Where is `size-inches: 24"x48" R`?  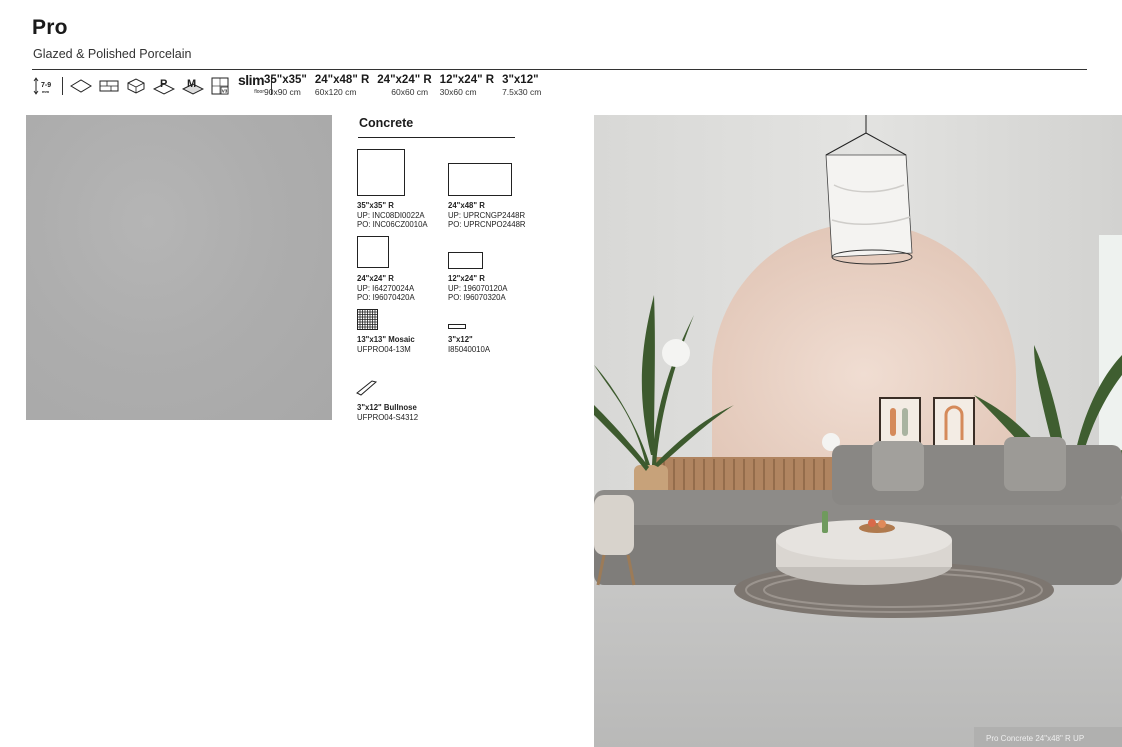
size-inches: 24"x48" R is located at coordinates (342, 80).